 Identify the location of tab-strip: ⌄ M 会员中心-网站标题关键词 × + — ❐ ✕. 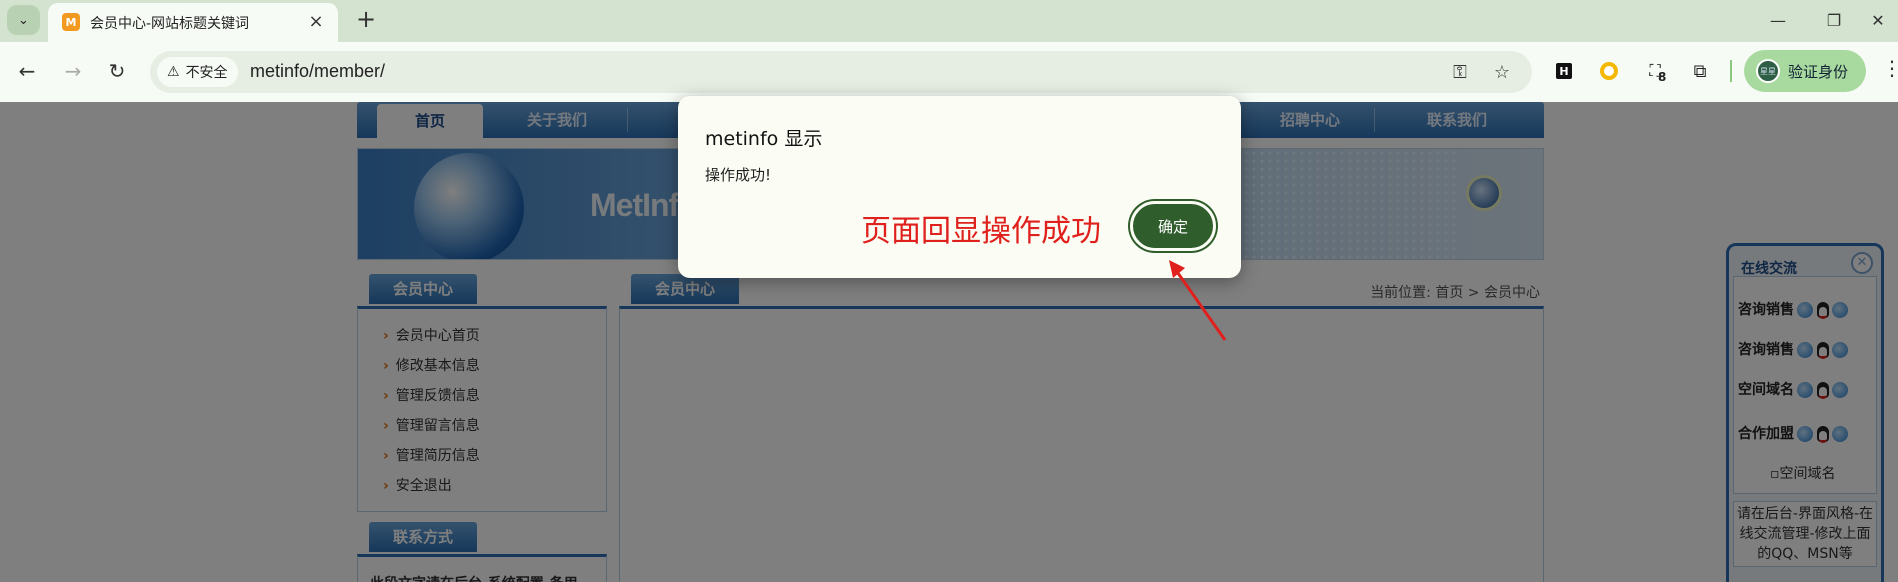
(949, 21).